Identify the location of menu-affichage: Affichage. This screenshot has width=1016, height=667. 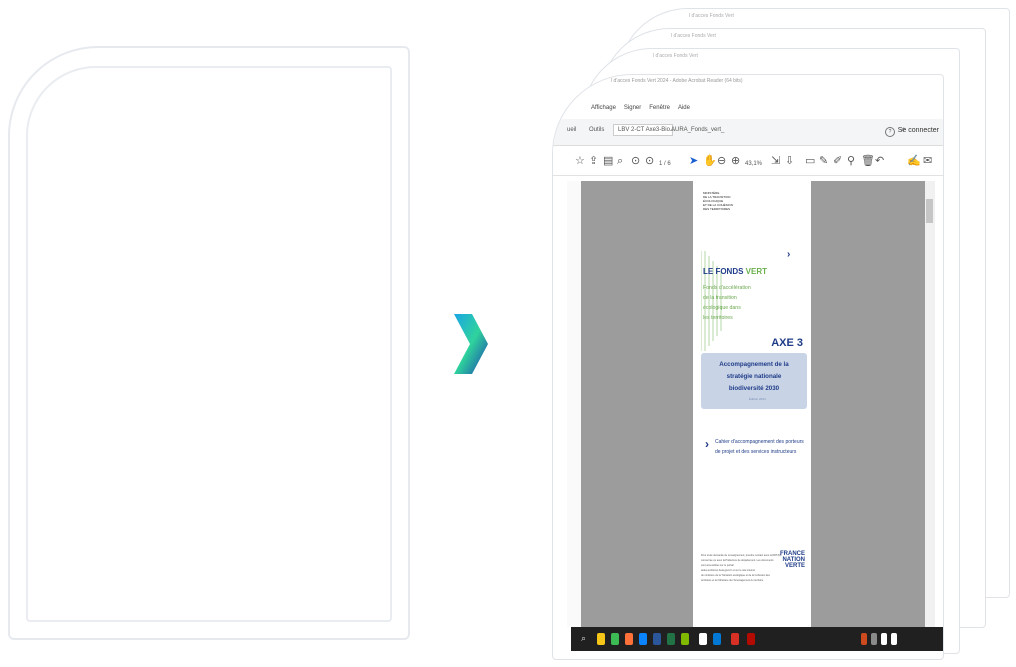
(603, 108).